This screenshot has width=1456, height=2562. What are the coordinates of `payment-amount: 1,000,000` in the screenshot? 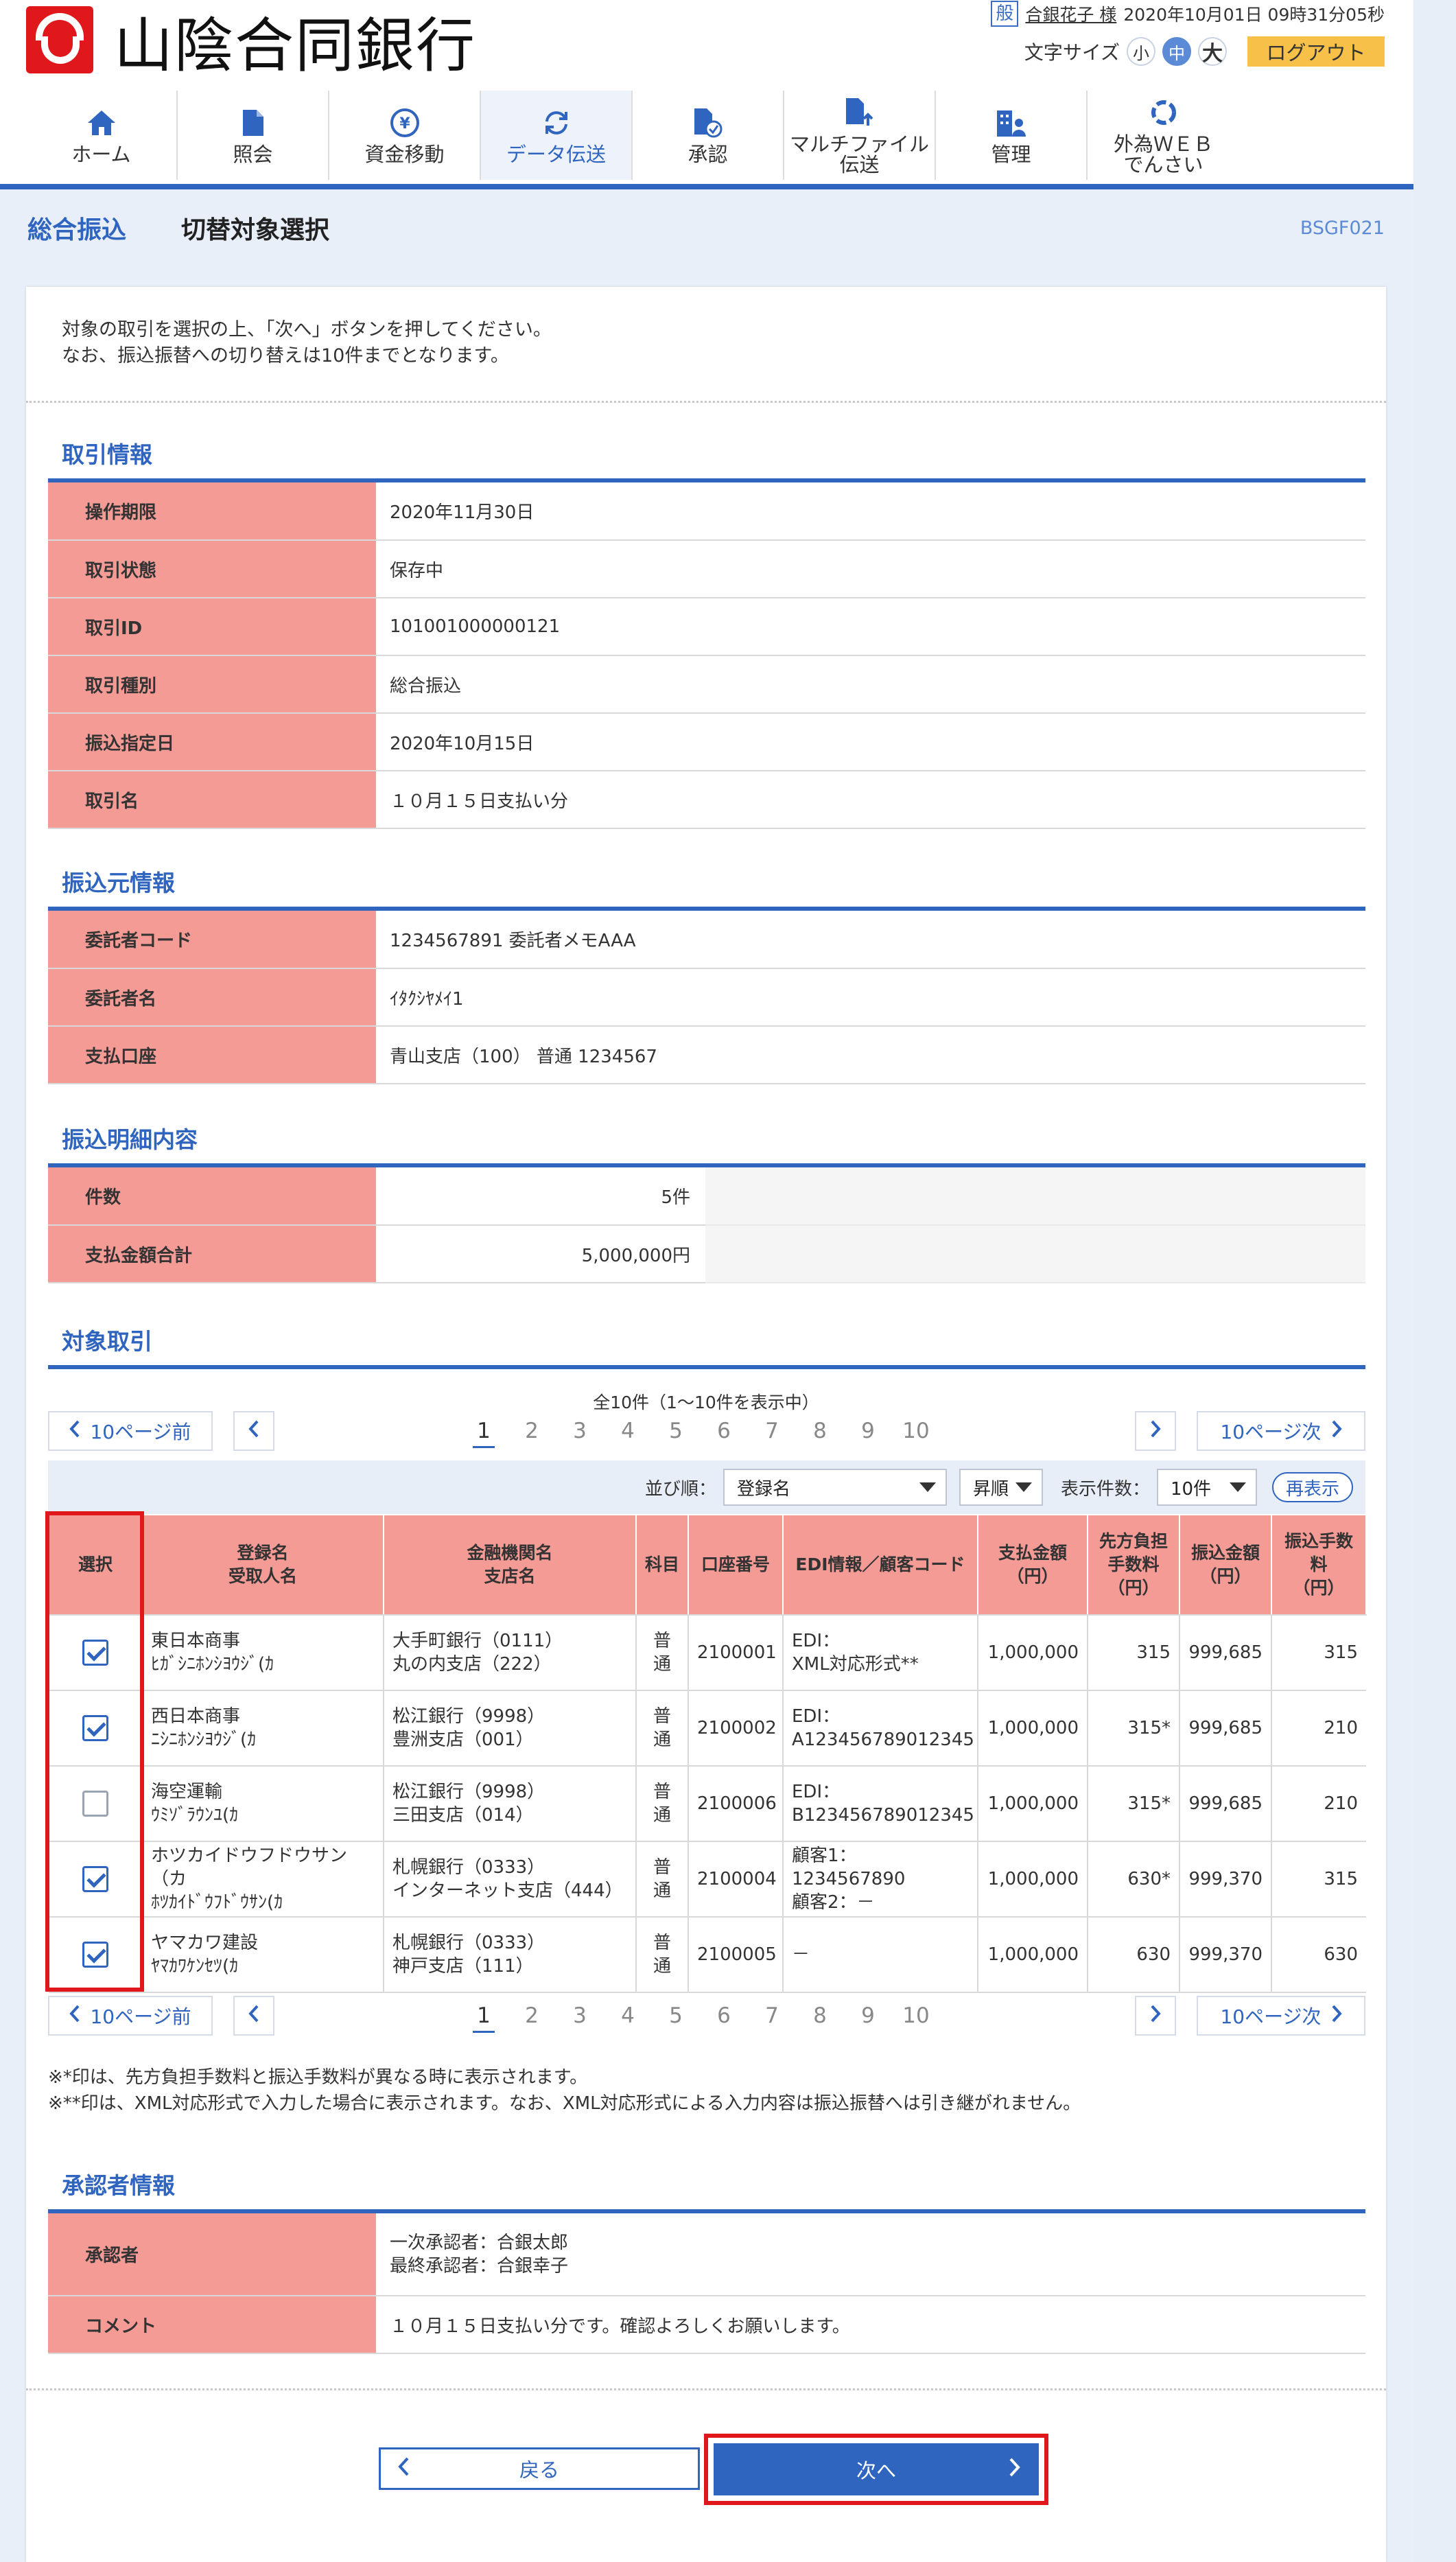 It's located at (1033, 1804).